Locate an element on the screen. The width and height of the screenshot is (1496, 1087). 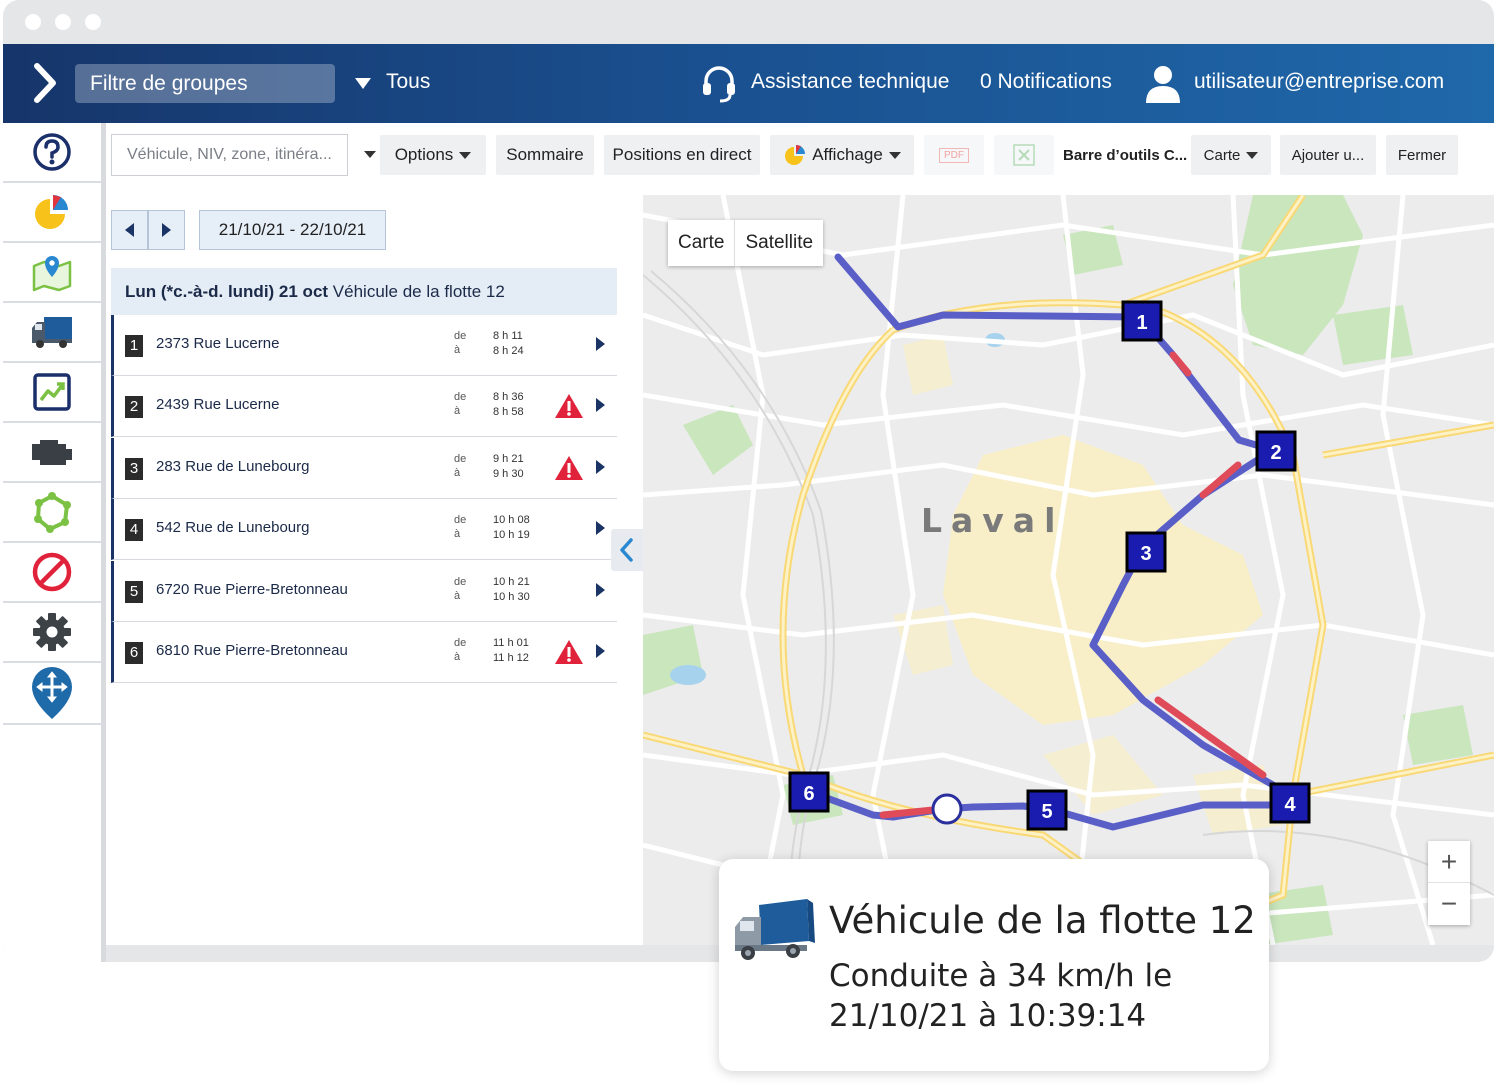
stop-address: 2439 Rue Lucerne is located at coordinates (218, 404).